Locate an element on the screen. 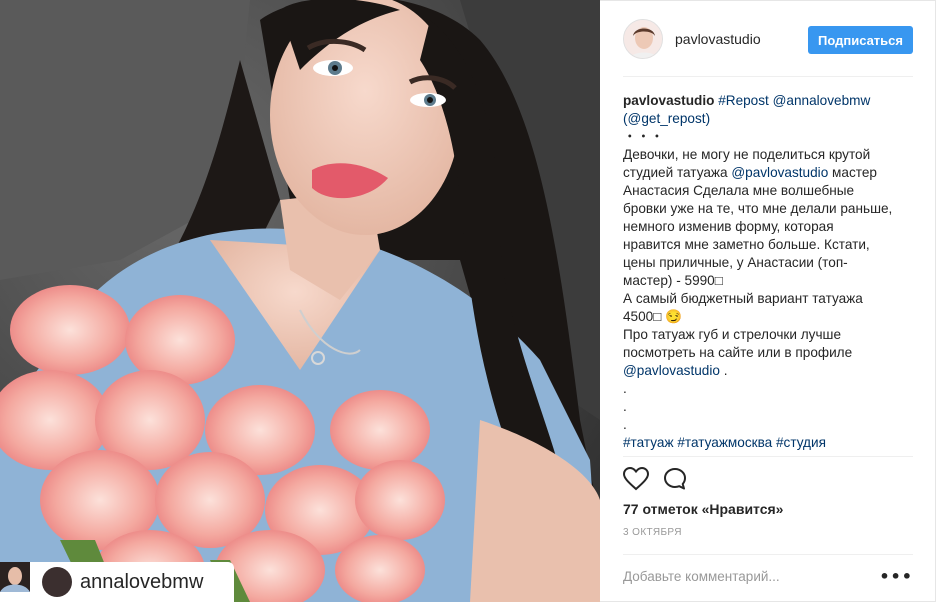 The image size is (936, 602). repost-avatar is located at coordinates (36, 579).